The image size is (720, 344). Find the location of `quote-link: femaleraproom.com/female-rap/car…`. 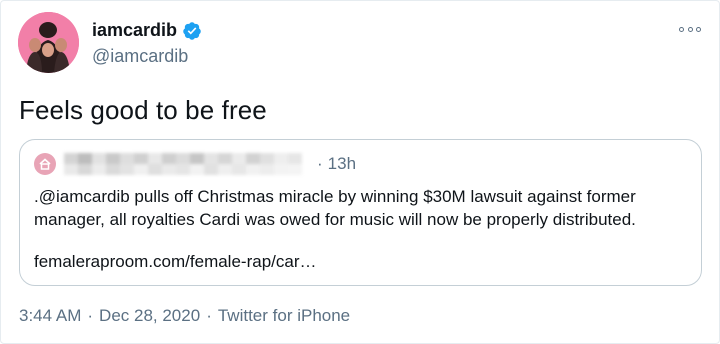

quote-link: femaleraproom.com/female-rap/car… is located at coordinates (175, 262).